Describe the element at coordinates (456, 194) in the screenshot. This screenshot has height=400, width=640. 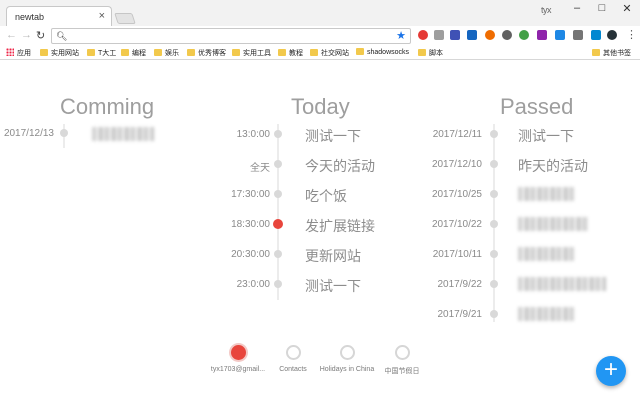
I see `event-date: 2017/10/25` at that location.